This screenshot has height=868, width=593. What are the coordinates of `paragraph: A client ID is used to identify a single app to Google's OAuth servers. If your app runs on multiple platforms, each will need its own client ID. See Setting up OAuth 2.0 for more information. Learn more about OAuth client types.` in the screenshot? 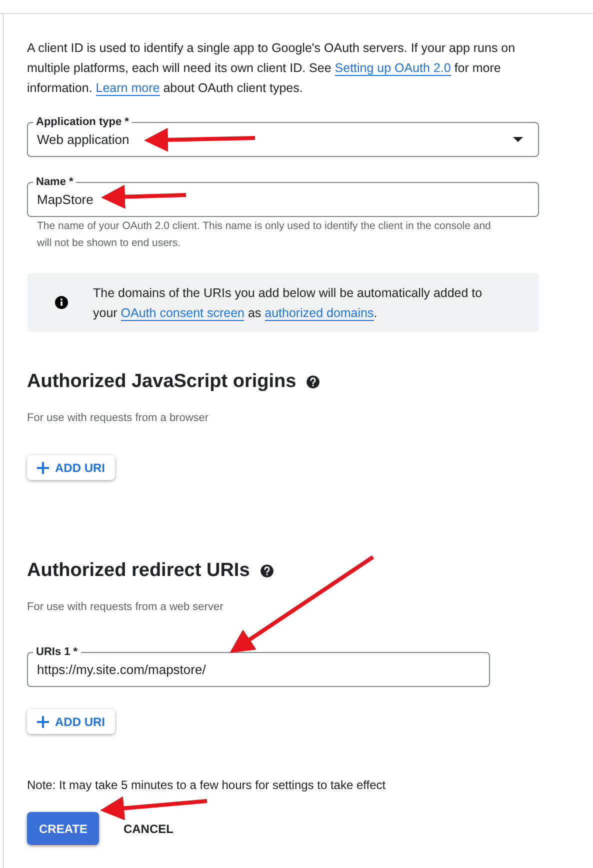 It's located at (271, 69).